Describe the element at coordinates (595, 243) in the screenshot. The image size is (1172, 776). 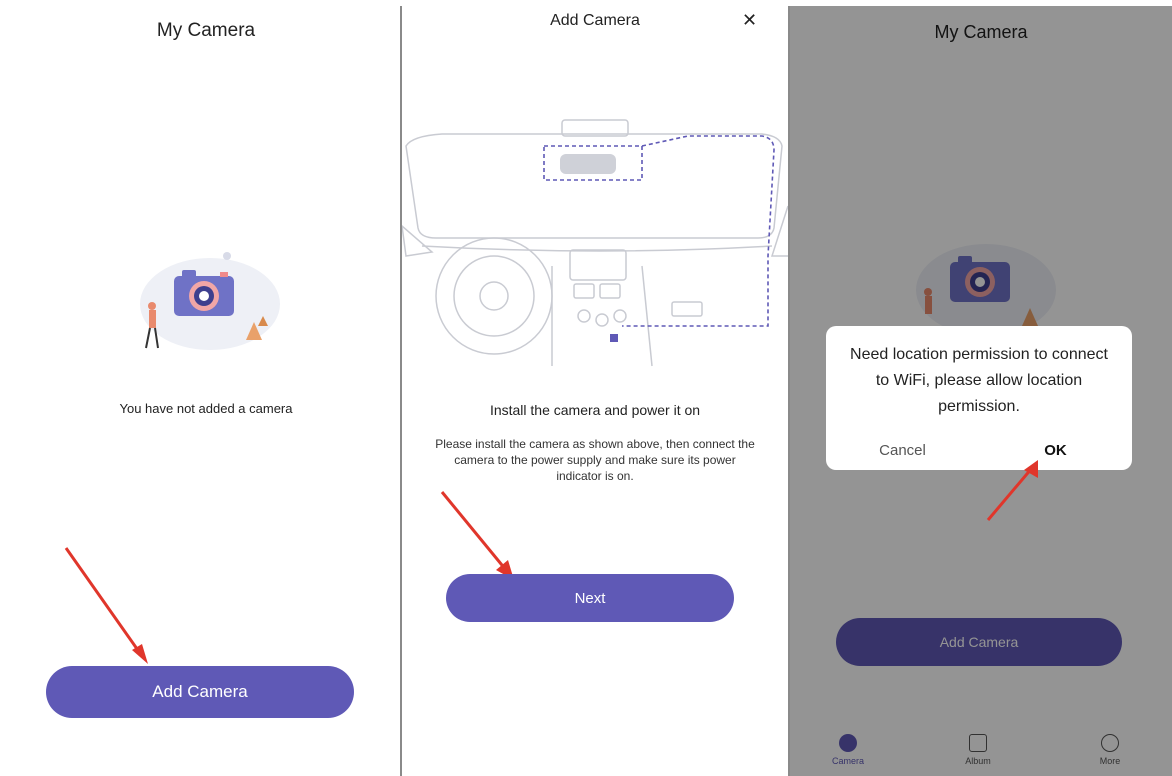
I see `car-interior-illustration` at that location.